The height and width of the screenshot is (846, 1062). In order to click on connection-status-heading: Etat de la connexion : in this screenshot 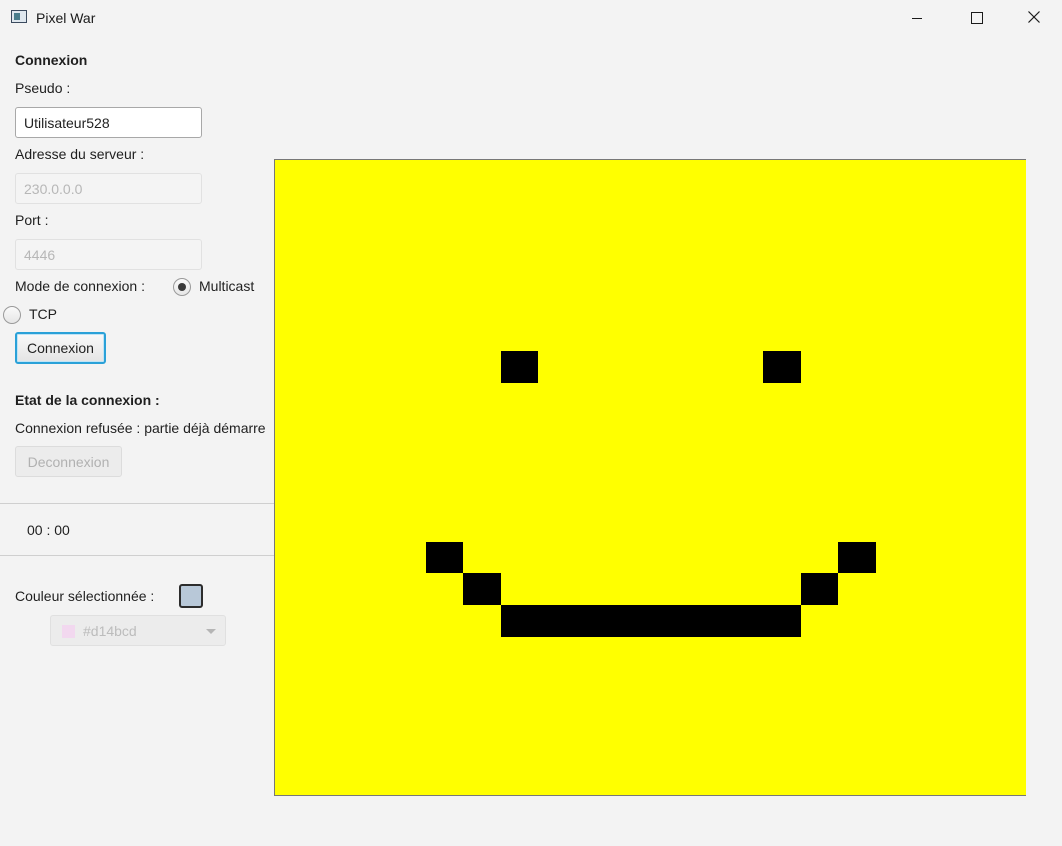, I will do `click(87, 400)`.